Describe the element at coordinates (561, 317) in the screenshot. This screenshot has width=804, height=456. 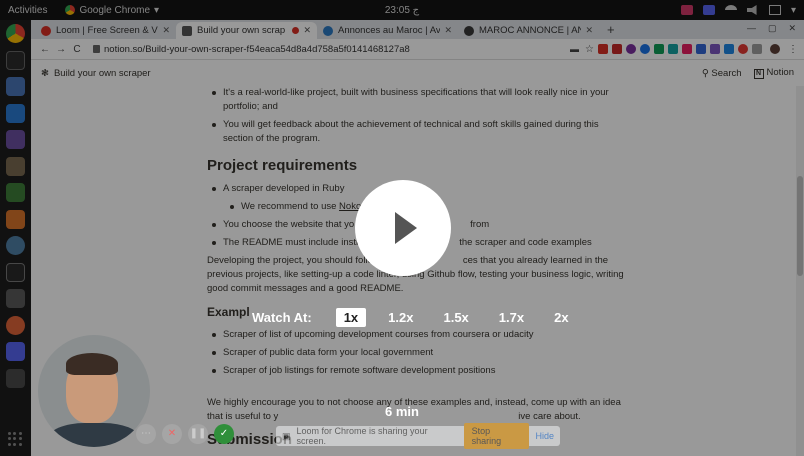
I see `speed-option-2x: 2x` at that location.